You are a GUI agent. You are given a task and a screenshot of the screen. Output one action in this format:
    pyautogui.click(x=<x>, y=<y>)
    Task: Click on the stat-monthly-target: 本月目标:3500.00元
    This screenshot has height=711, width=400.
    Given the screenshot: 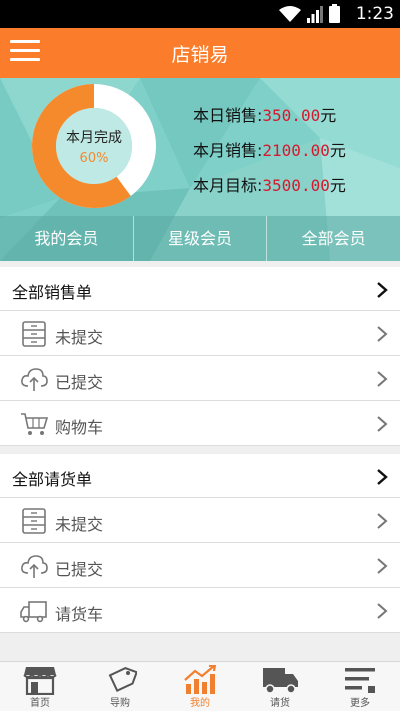 What is the action you would take?
    pyautogui.click(x=269, y=189)
    